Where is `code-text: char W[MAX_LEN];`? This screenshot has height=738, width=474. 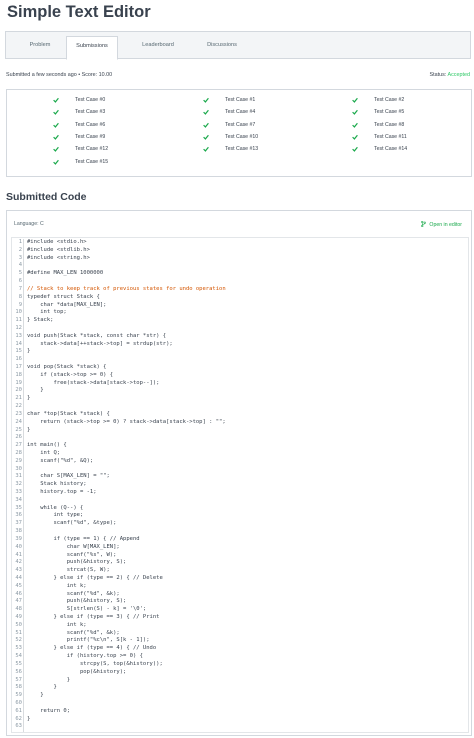
code-text: char W[MAX_LEN]; is located at coordinates (73, 546).